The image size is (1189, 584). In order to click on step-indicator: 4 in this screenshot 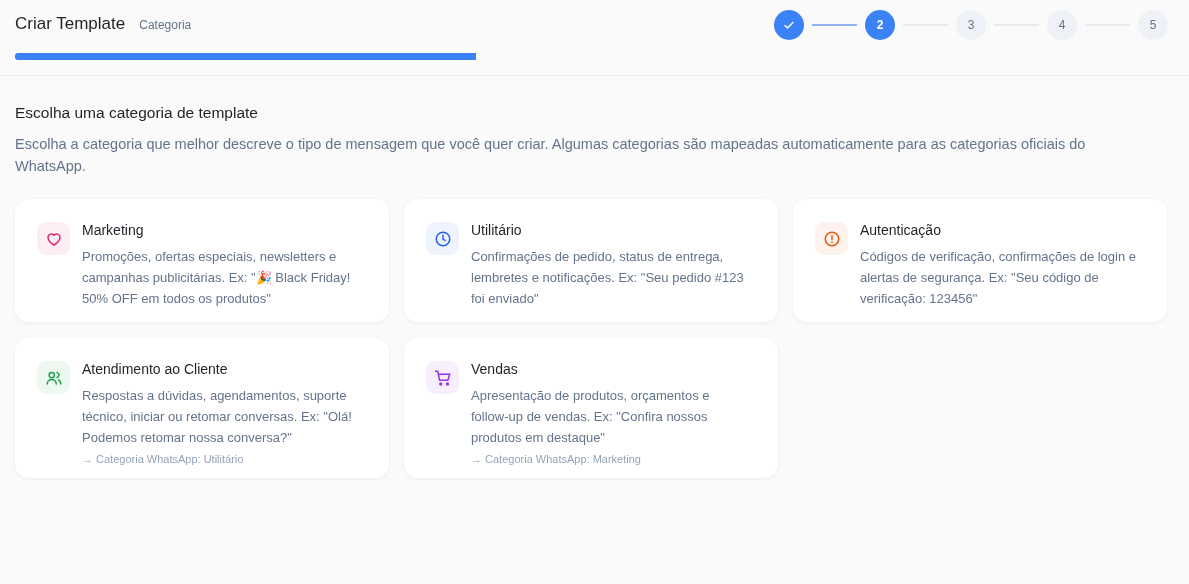, I will do `click(1062, 25)`.